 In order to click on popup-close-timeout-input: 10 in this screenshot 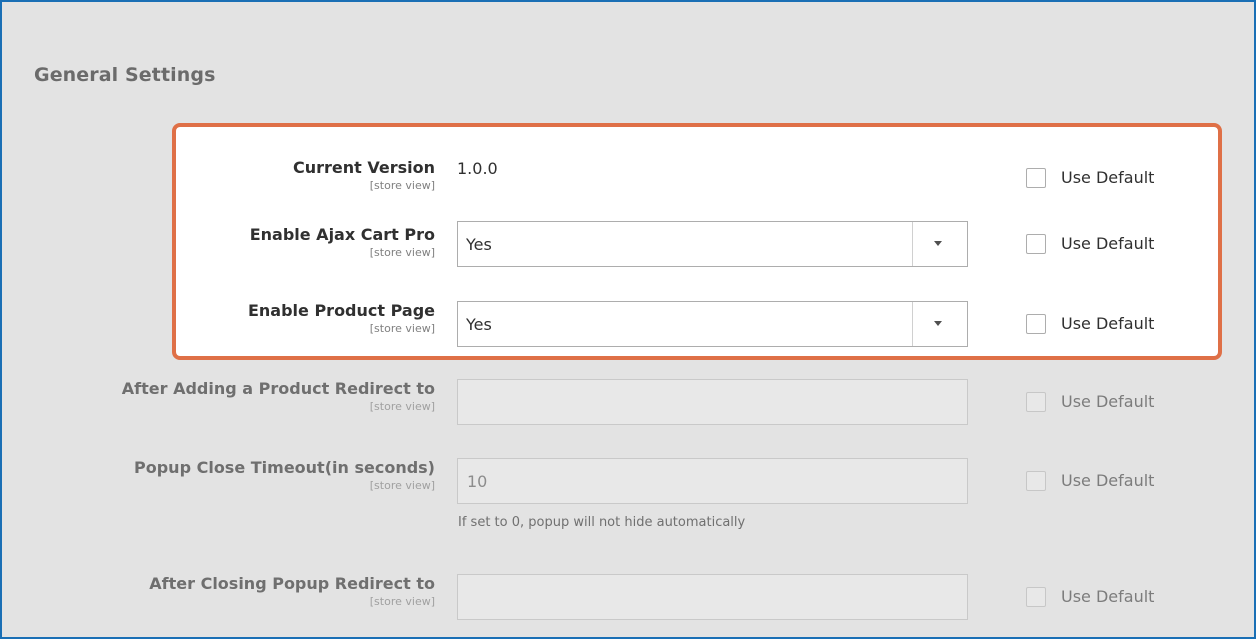, I will do `click(712, 481)`.